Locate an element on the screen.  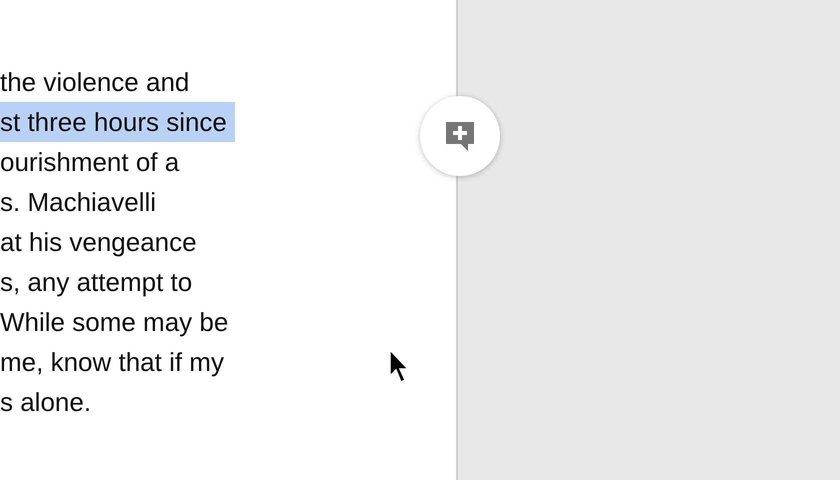
text-line: at his vengeance is located at coordinates (99, 242).